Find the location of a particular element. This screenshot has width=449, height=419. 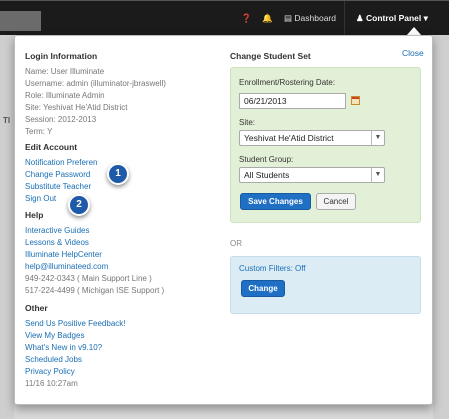

notification-preferences-link: Notification Preferen is located at coordinates (61, 162).